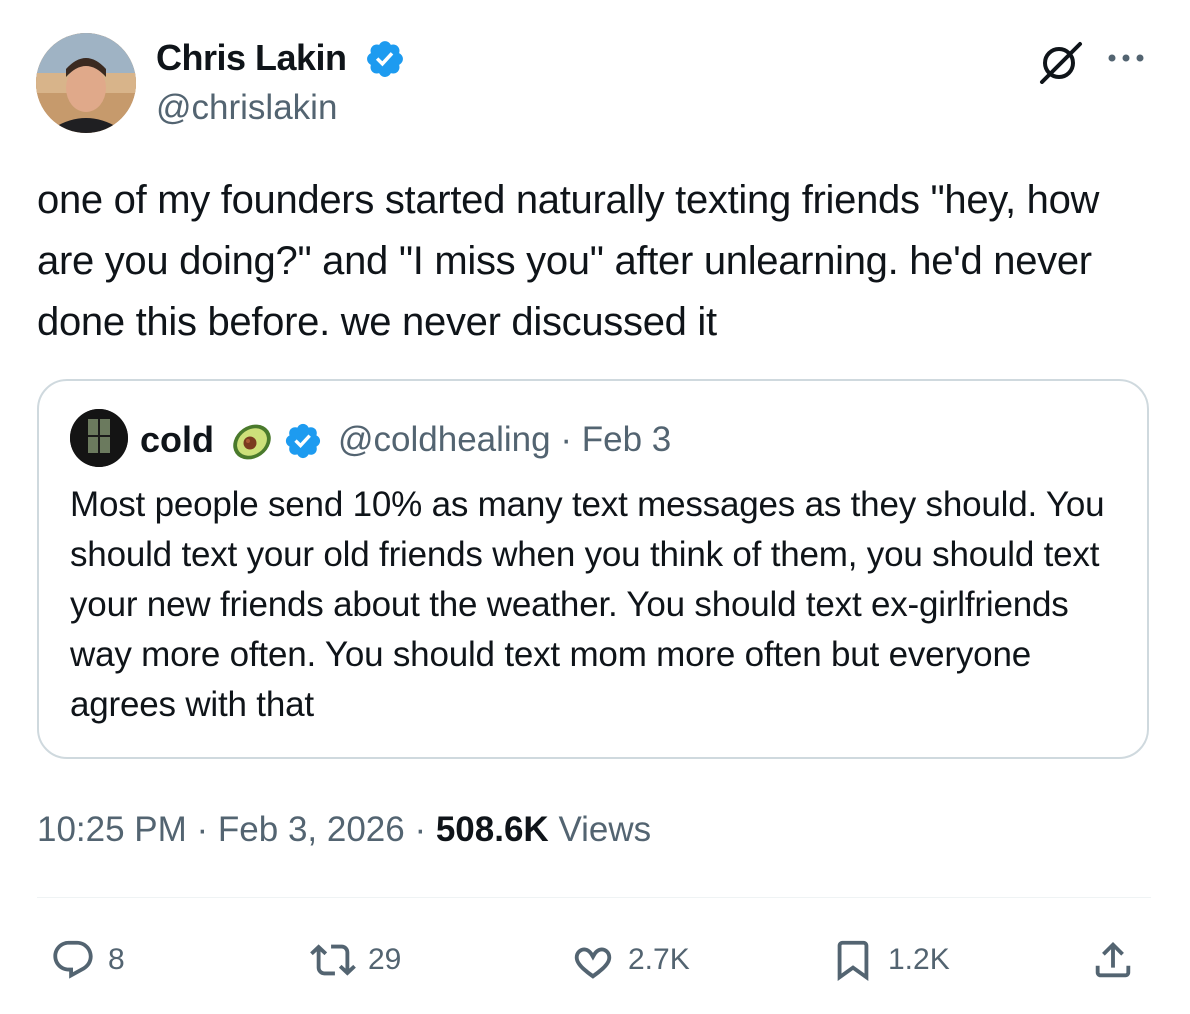  What do you see at coordinates (311, 829) in the screenshot?
I see `tweet-date: Feb 3, 2026` at bounding box center [311, 829].